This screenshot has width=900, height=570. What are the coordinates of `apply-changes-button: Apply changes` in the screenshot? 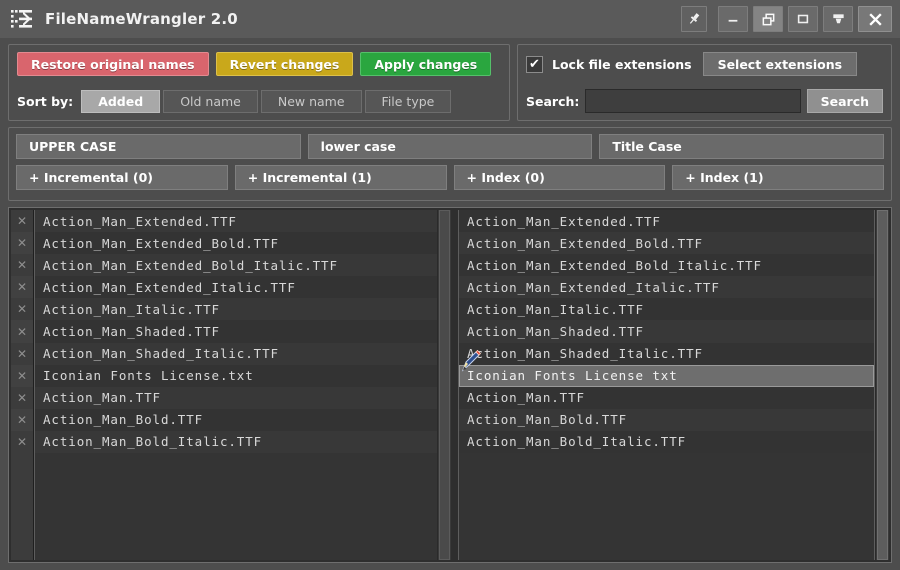 It's located at (426, 64).